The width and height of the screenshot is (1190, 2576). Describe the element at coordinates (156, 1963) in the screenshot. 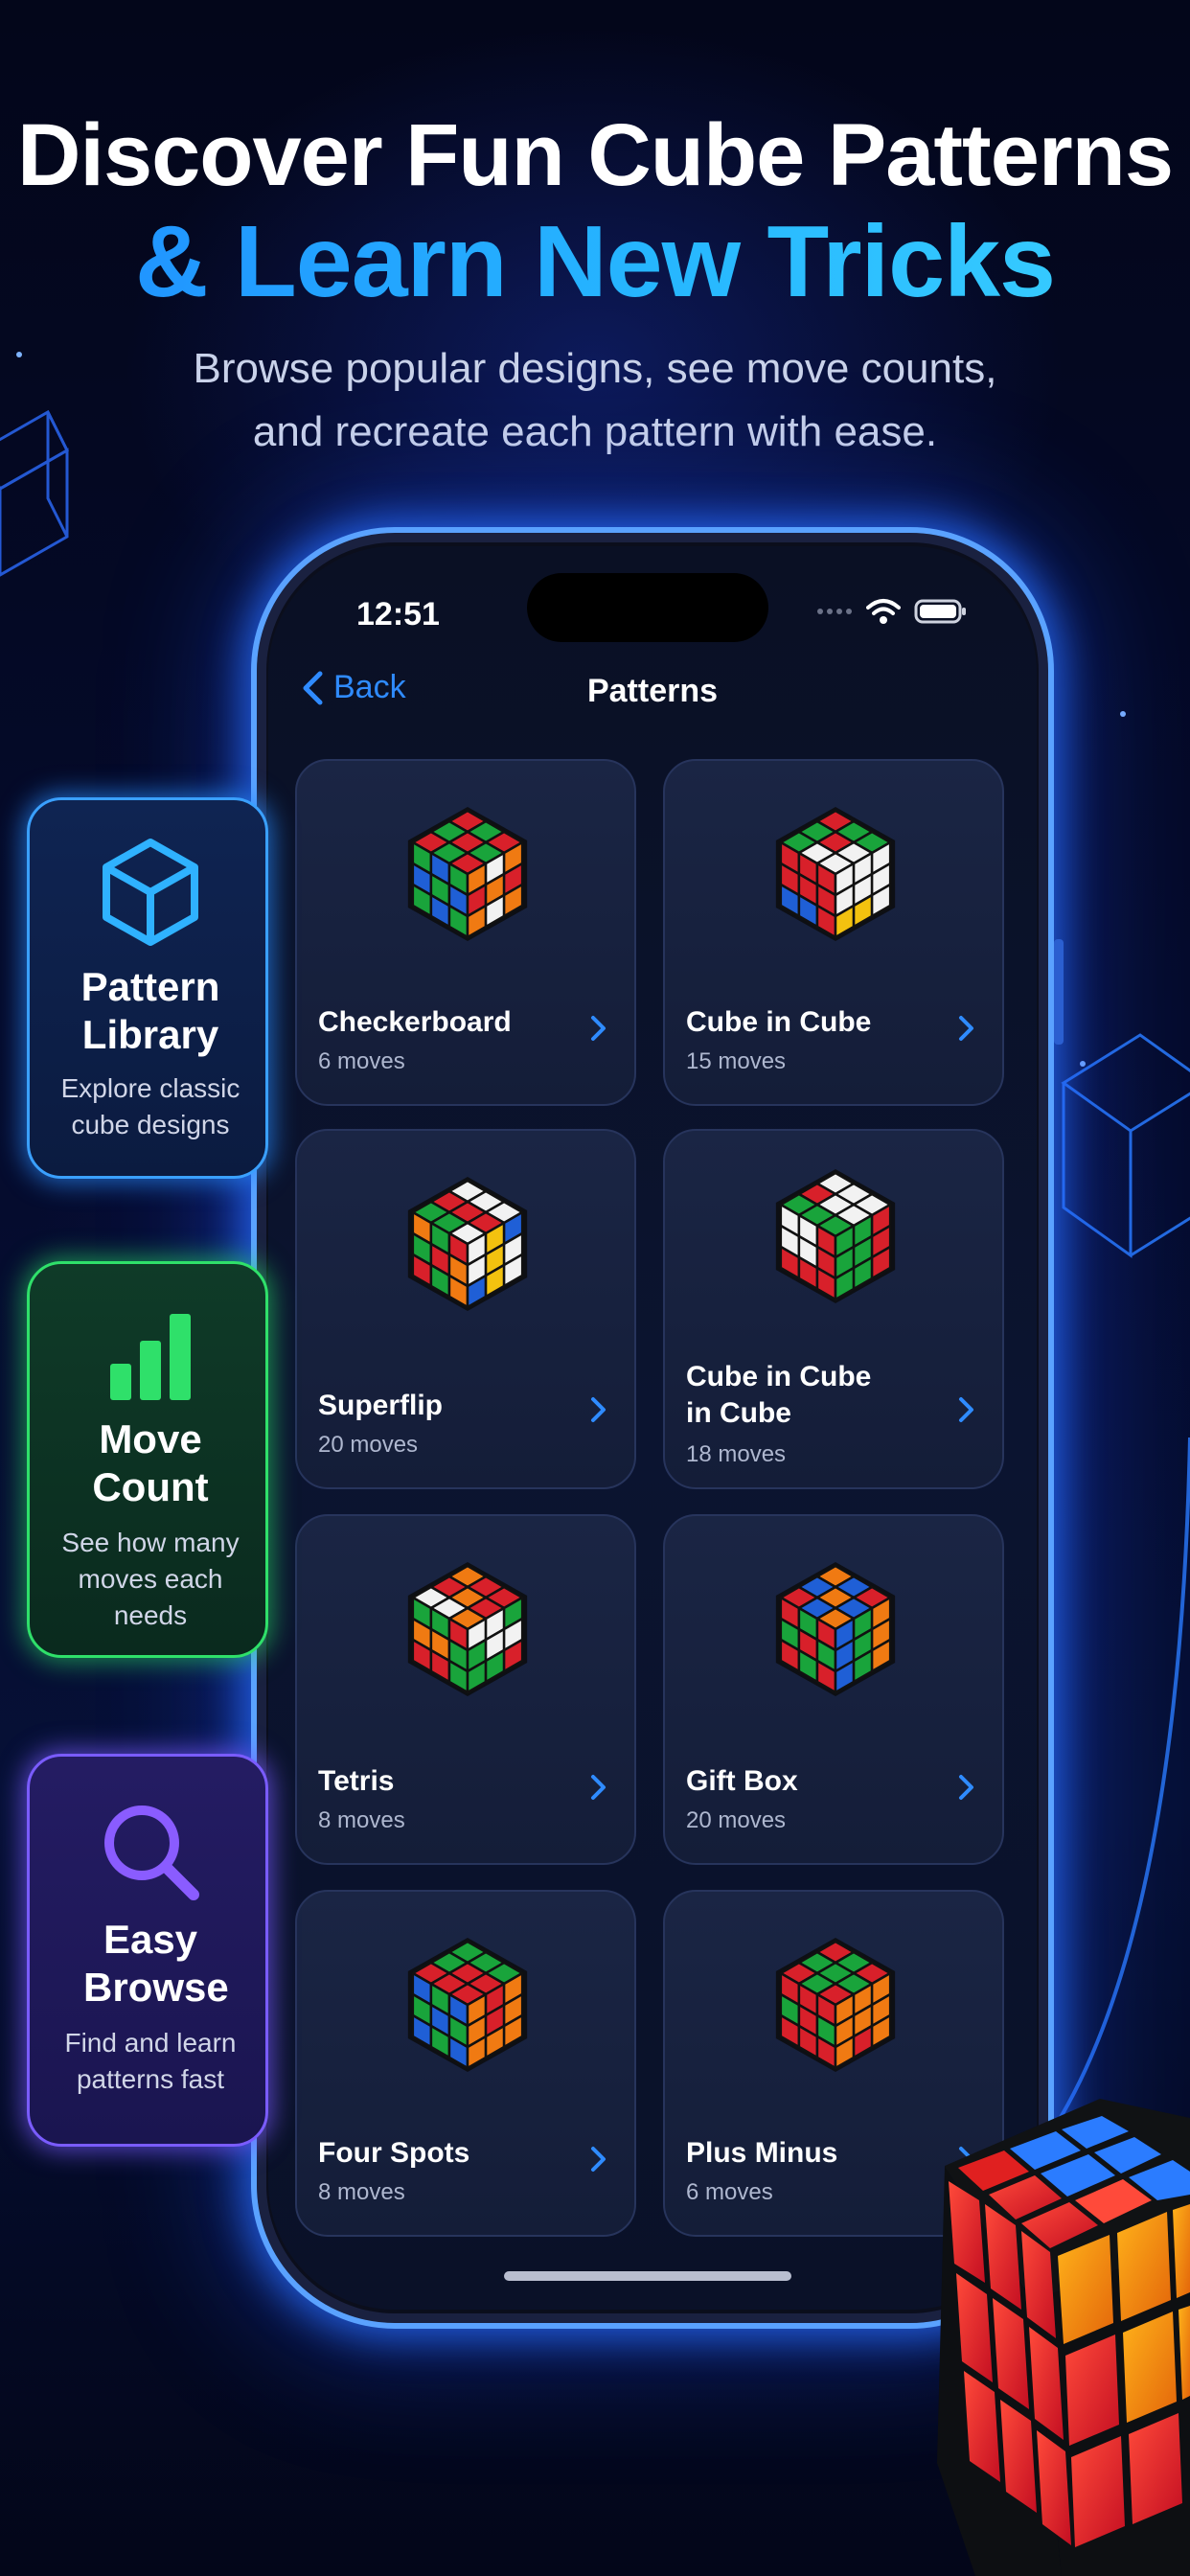

I see `feature-title: Easy Browse` at that location.